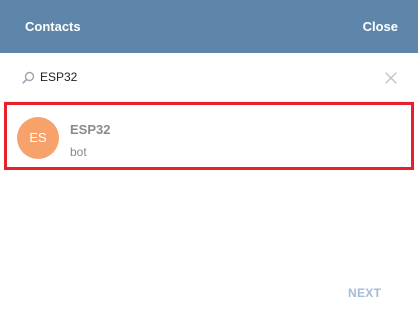 This screenshot has width=418, height=320. Describe the element at coordinates (200, 77) in the screenshot. I see `search-input` at that location.